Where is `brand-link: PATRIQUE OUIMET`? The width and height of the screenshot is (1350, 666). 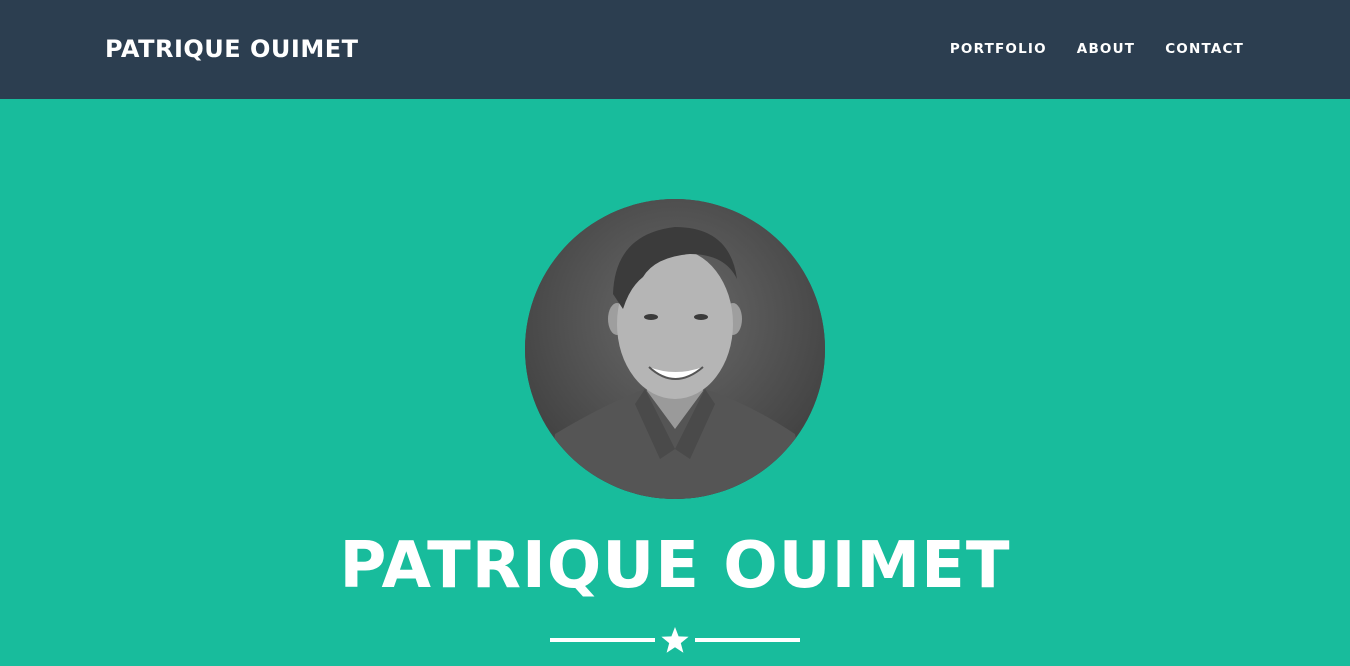 brand-link: PATRIQUE OUIMET is located at coordinates (232, 49).